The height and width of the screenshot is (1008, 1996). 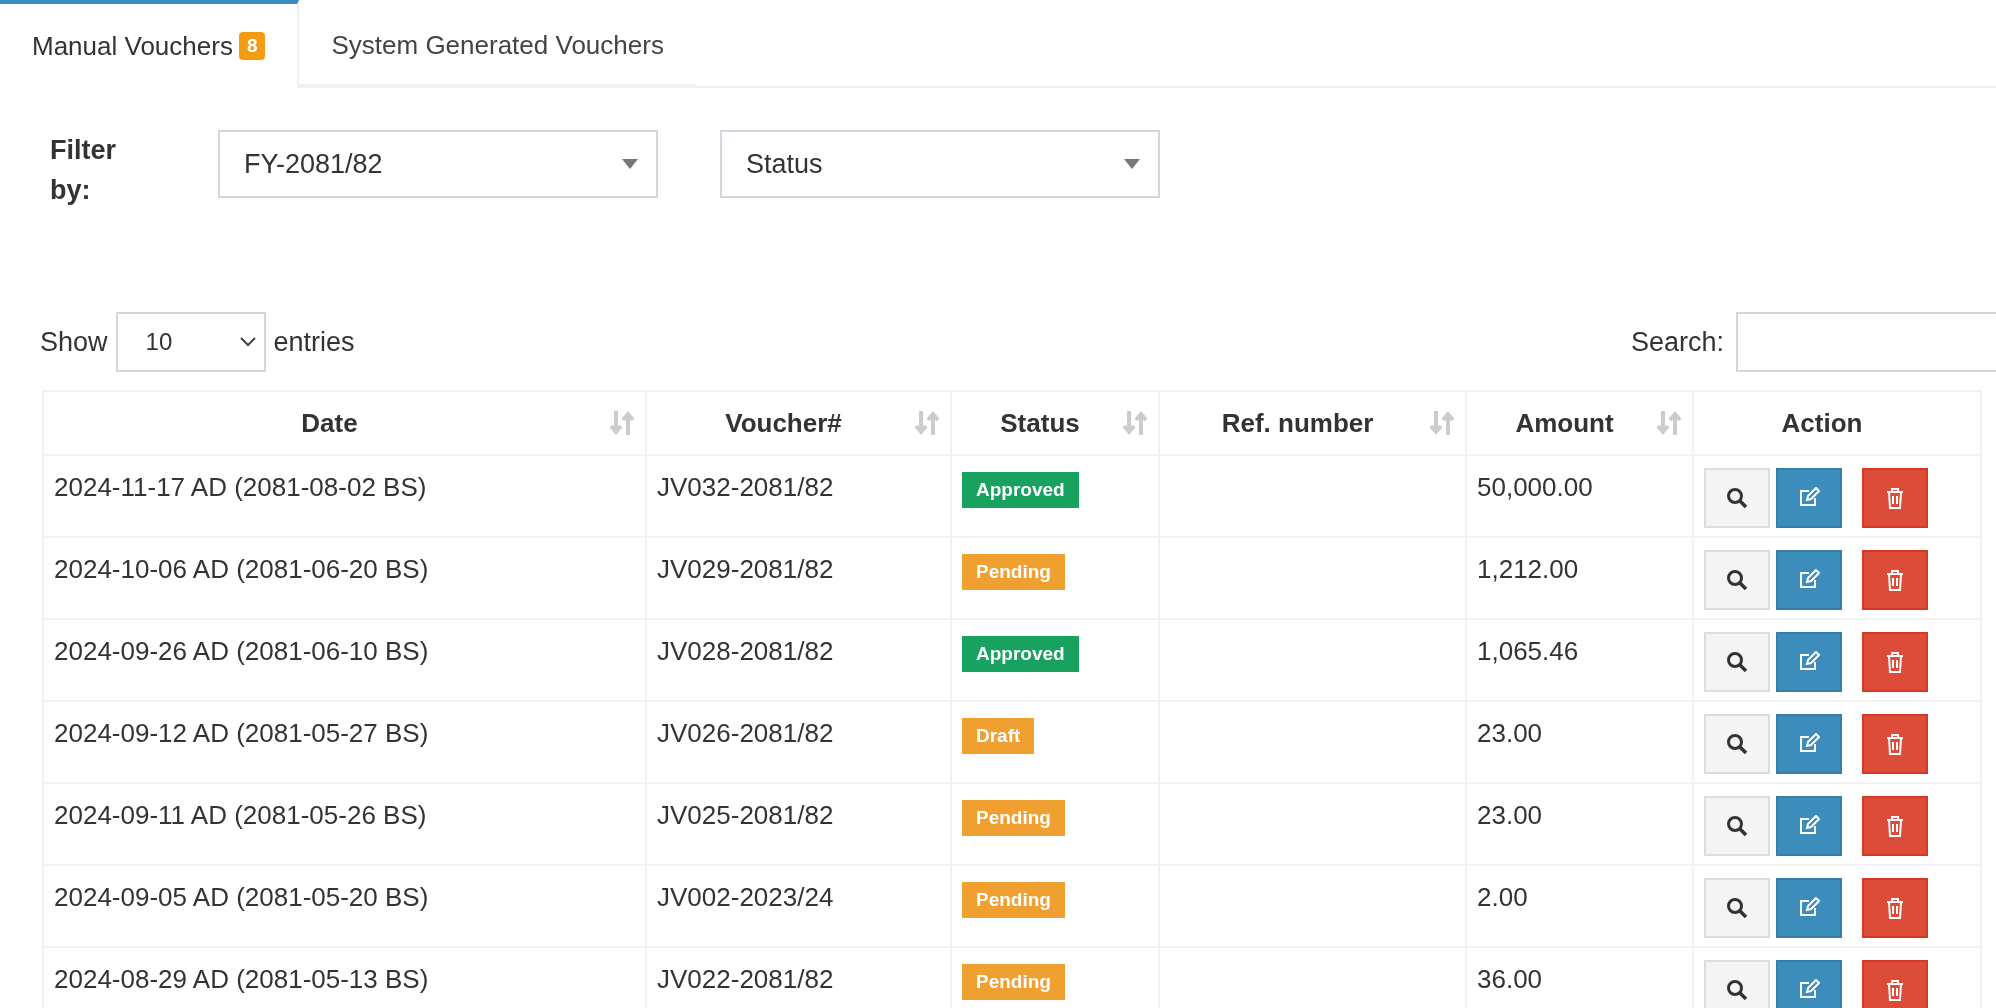 What do you see at coordinates (1564, 422) in the screenshot?
I see `header-label: Amount` at bounding box center [1564, 422].